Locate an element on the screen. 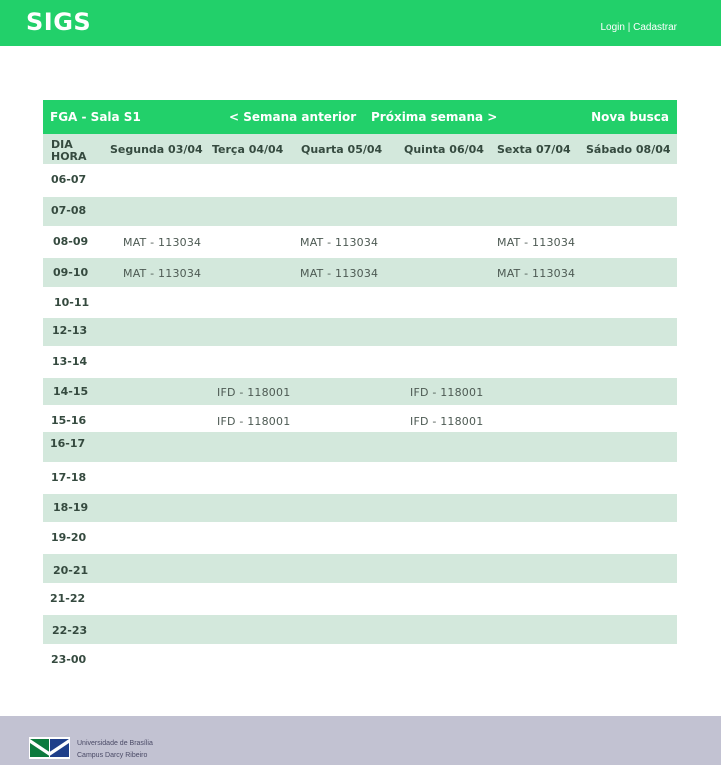 The height and width of the screenshot is (765, 721). schedule-row: 07-08 is located at coordinates (360, 211).